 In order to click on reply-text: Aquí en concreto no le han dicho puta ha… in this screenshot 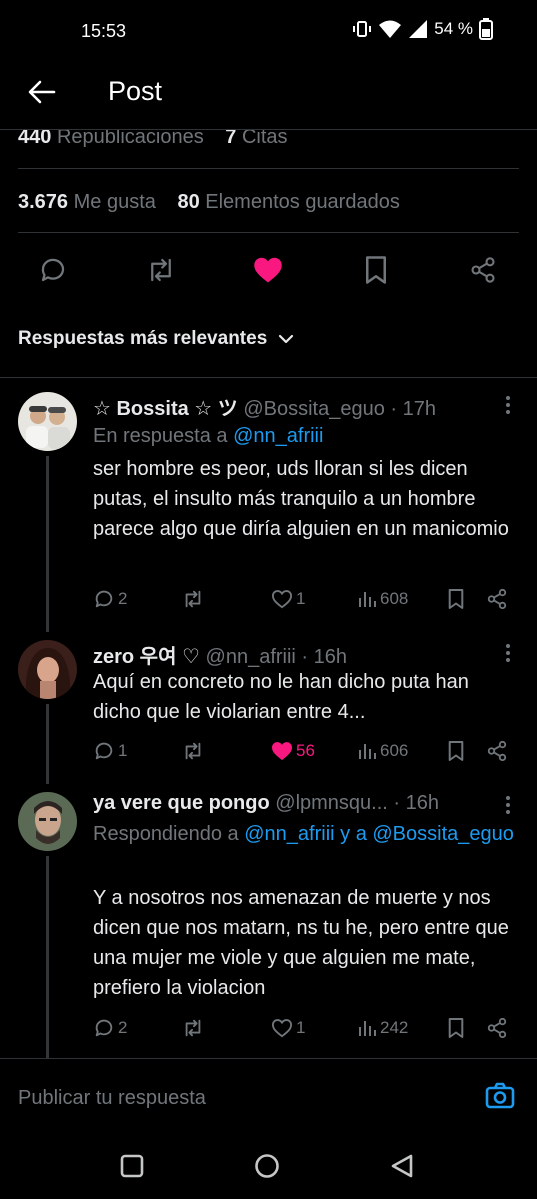, I will do `click(281, 697)`.